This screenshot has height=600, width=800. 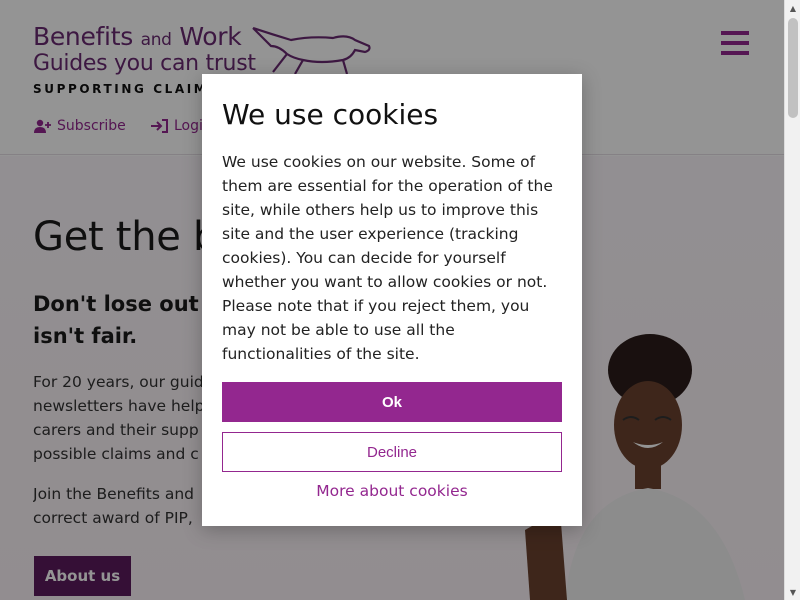 I want to click on scroll-down-arrow-icon: ▼, so click(x=792, y=592).